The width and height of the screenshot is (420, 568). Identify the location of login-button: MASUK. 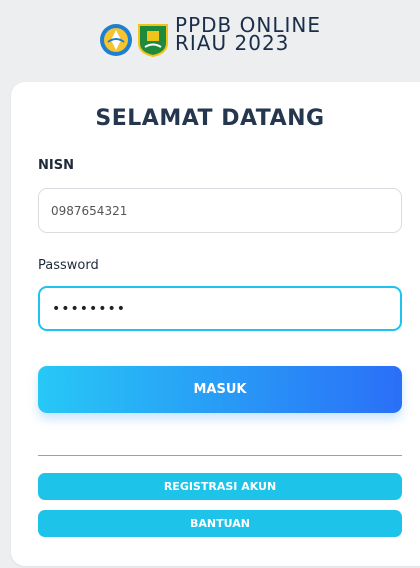
(220, 389).